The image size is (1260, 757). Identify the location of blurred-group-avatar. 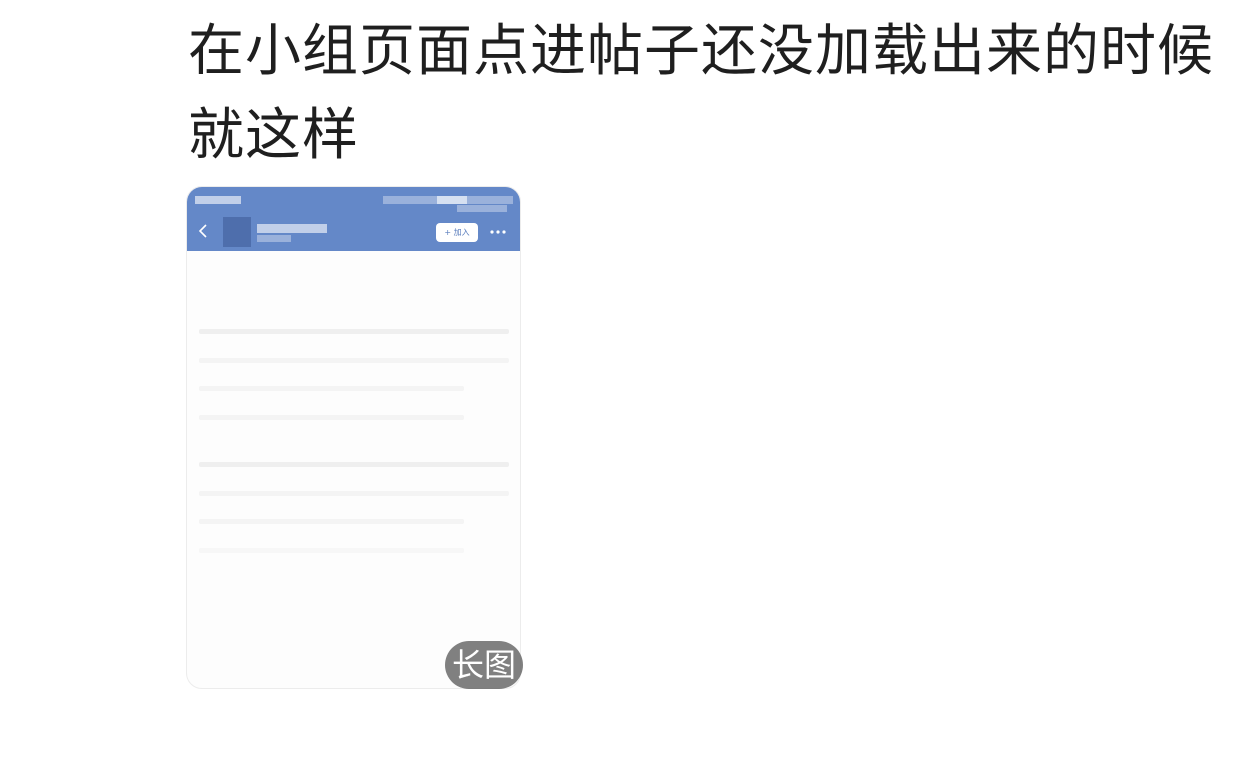
(237, 232).